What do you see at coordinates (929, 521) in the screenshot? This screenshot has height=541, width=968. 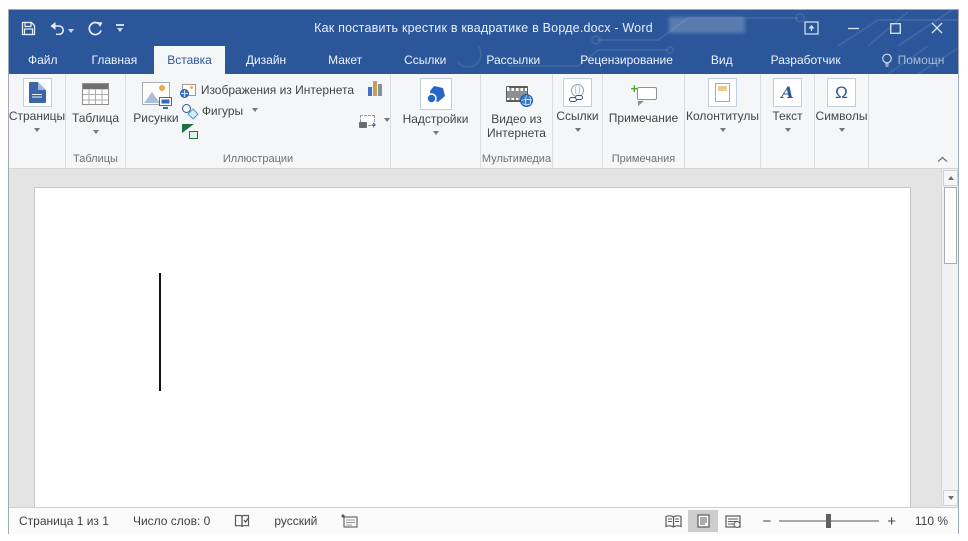 I see `zoom-level: 110 %` at bounding box center [929, 521].